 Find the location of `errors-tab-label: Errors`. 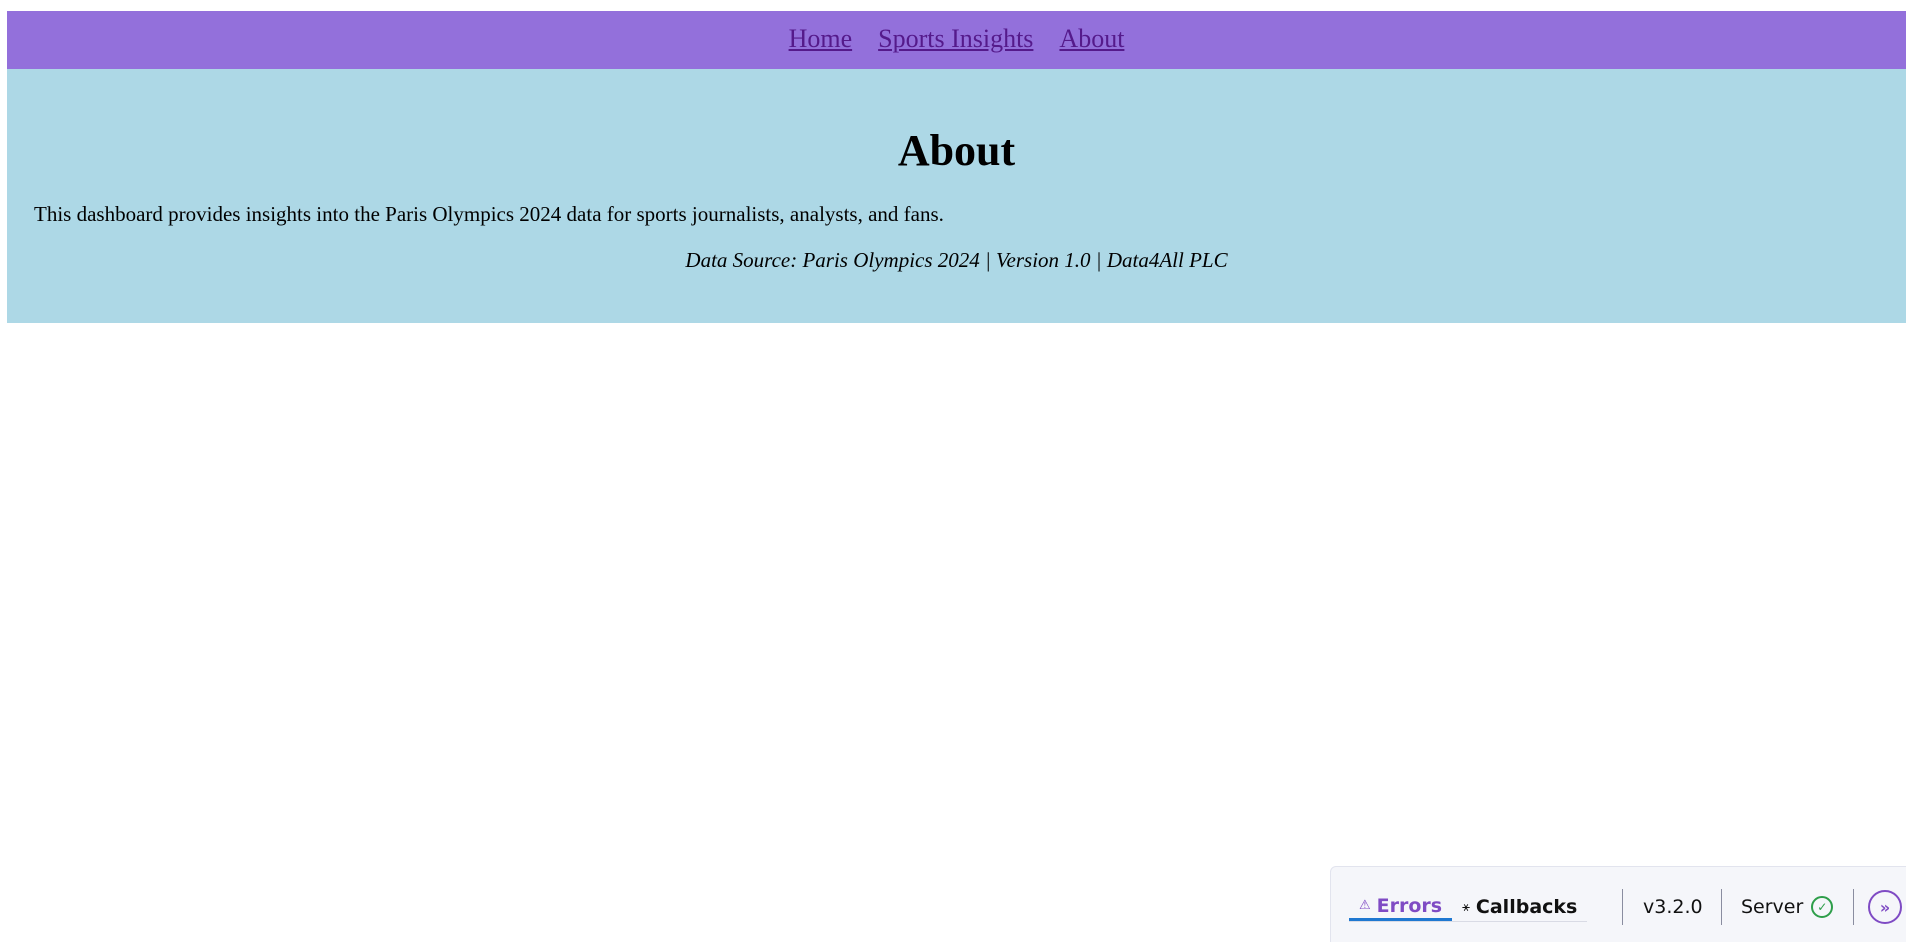

errors-tab-label: Errors is located at coordinates (1409, 905).